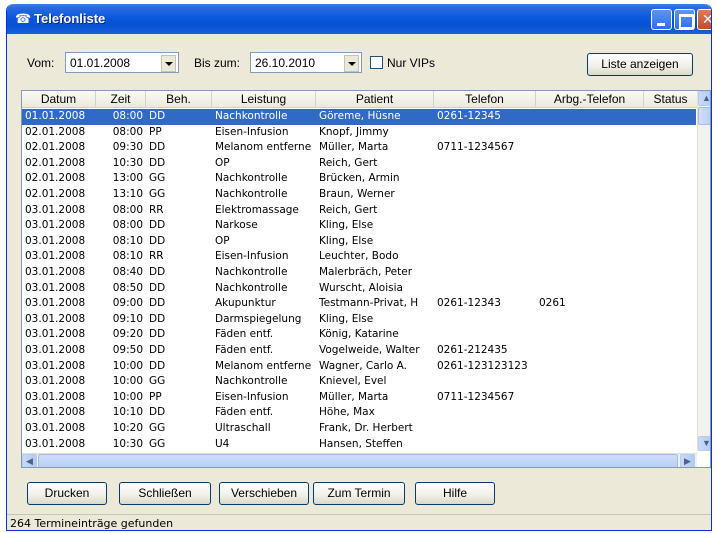  Describe the element at coordinates (485, 99) in the screenshot. I see `column-header-telefon: Telefon` at that location.